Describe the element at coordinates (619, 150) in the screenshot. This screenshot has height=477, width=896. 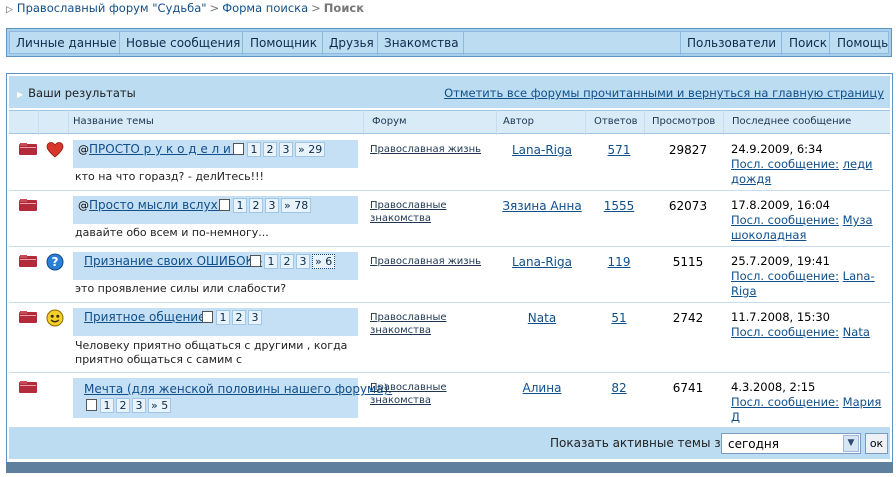
I see `replies-link: 571` at that location.